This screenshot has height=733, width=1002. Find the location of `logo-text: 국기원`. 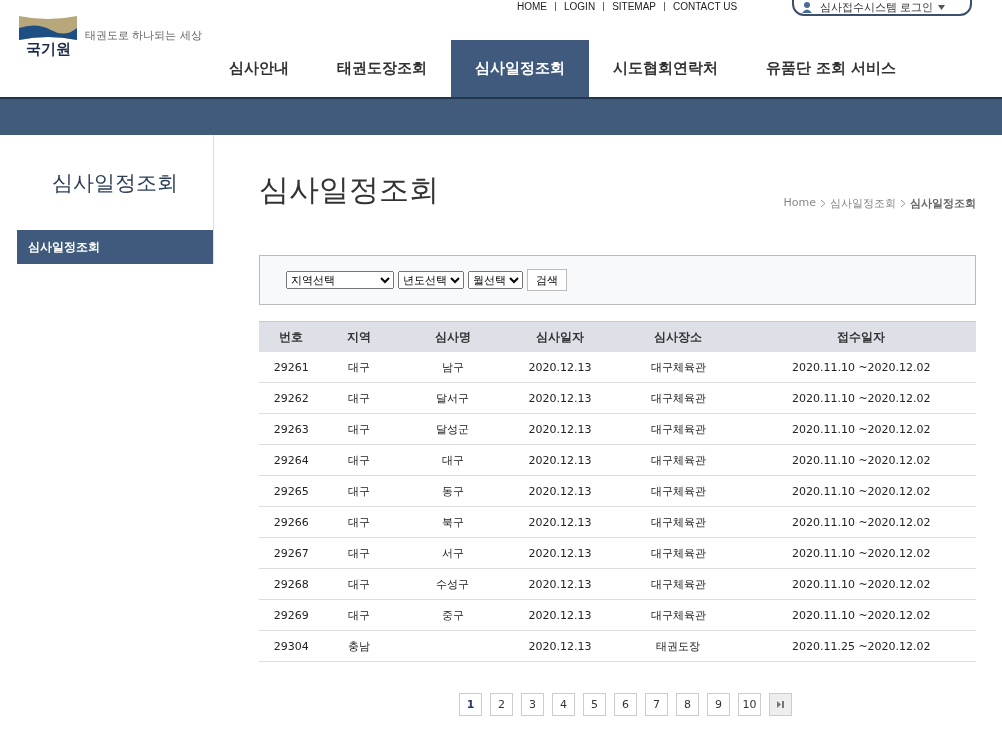

logo-text: 국기원 is located at coordinates (48, 49).